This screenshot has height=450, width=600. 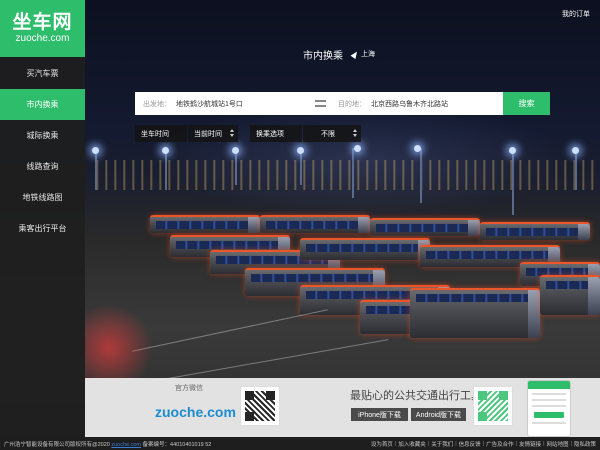 I want to click on city-name: 上海, so click(x=368, y=54).